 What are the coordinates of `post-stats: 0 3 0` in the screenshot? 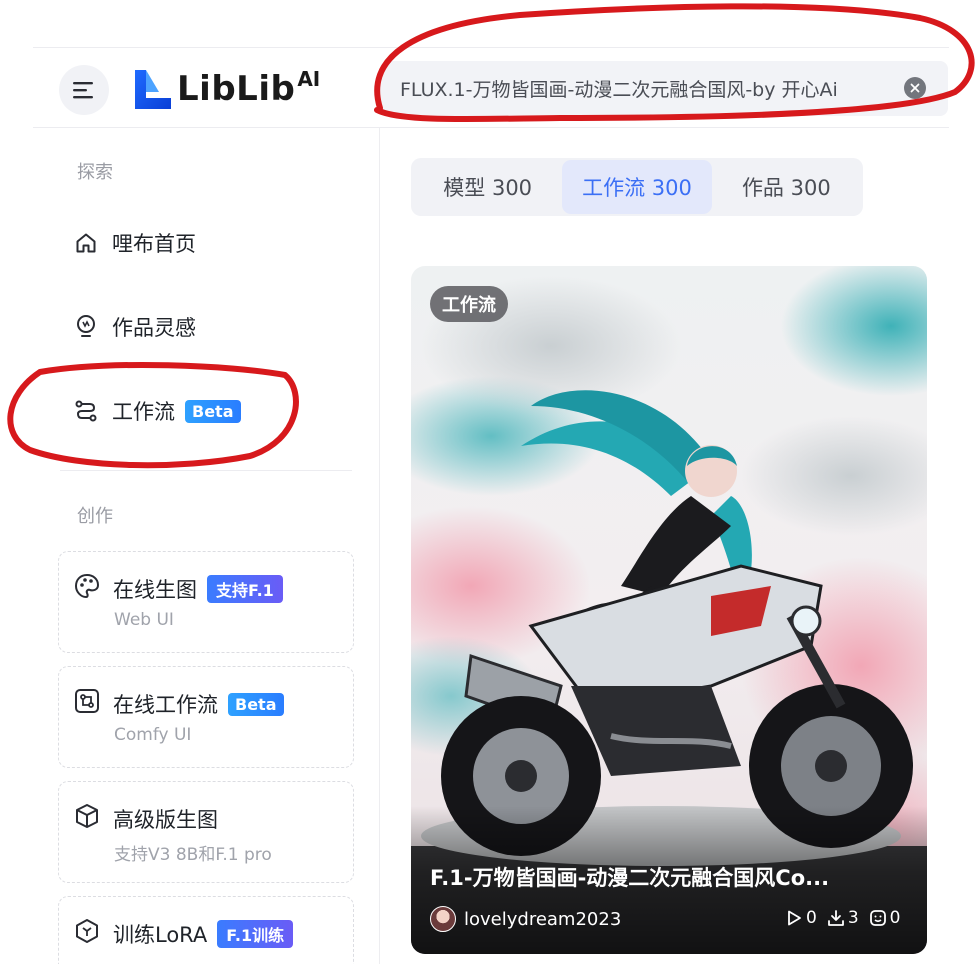 It's located at (842, 918).